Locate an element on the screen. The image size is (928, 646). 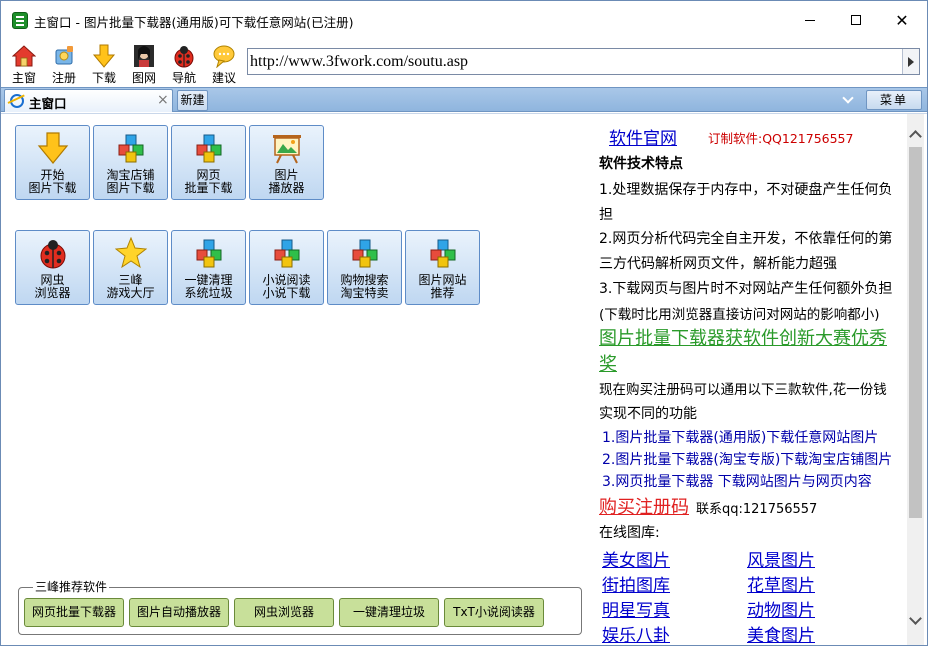
toolbar-navigation-button: 导航 is located at coordinates (184, 63).